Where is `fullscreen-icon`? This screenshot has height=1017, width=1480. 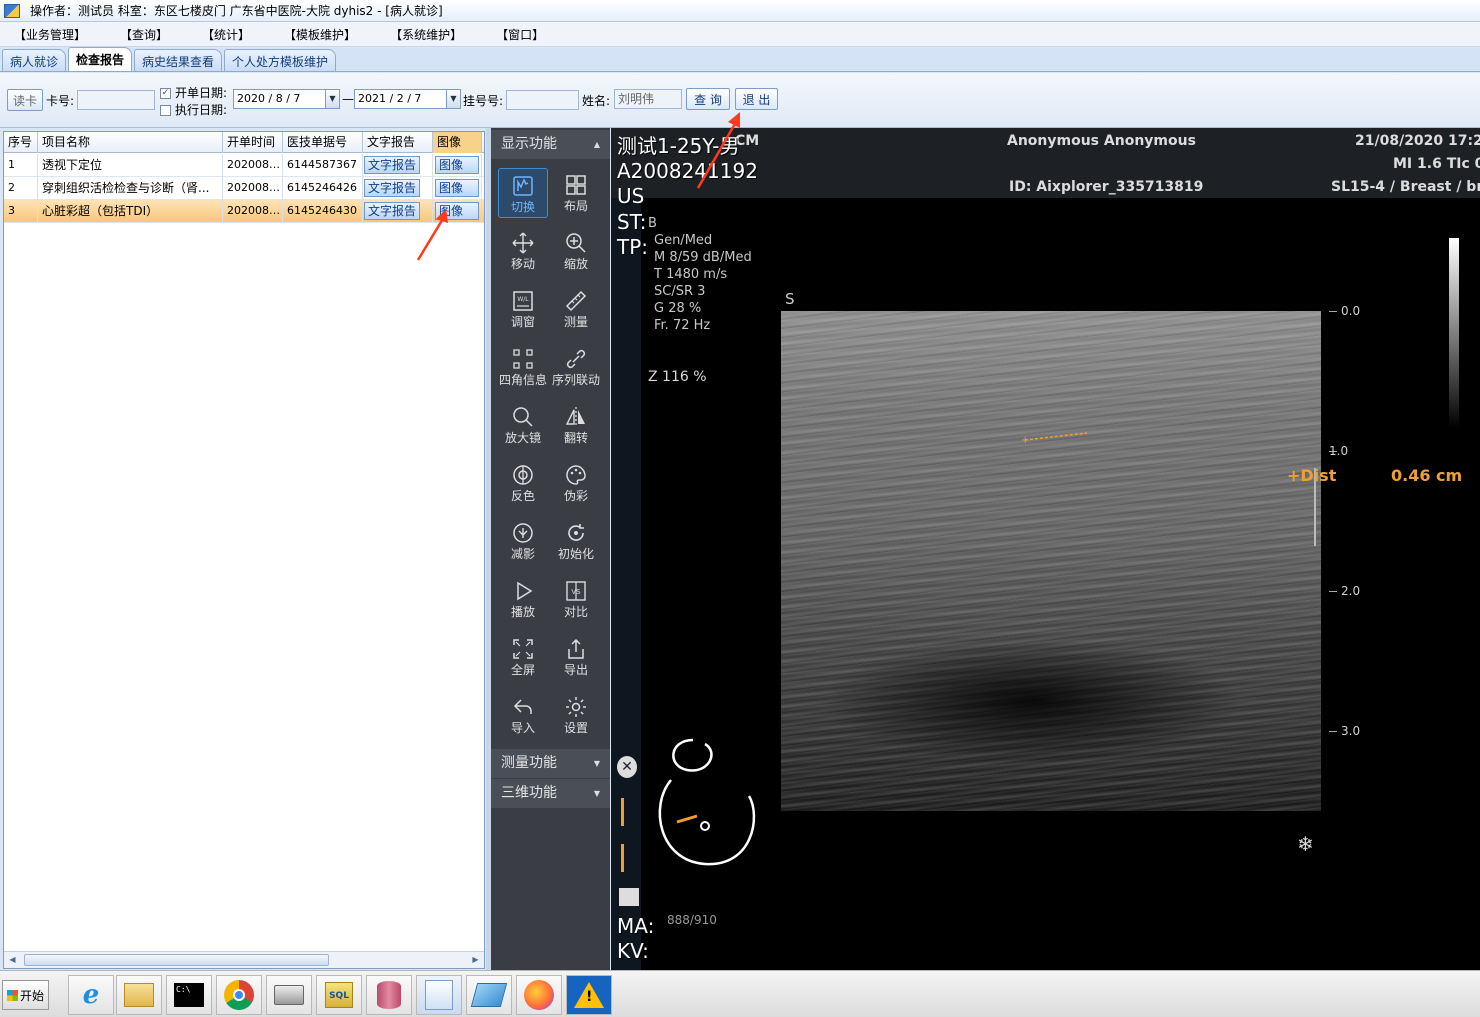
fullscreen-icon is located at coordinates (523, 649).